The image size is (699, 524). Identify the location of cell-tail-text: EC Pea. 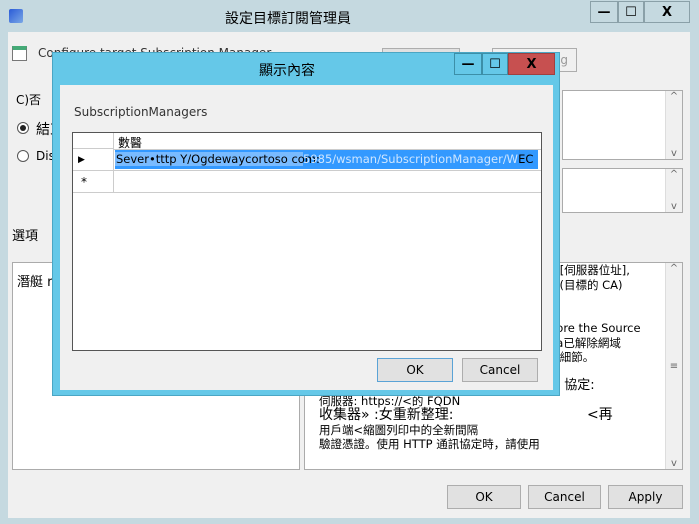
(528, 159).